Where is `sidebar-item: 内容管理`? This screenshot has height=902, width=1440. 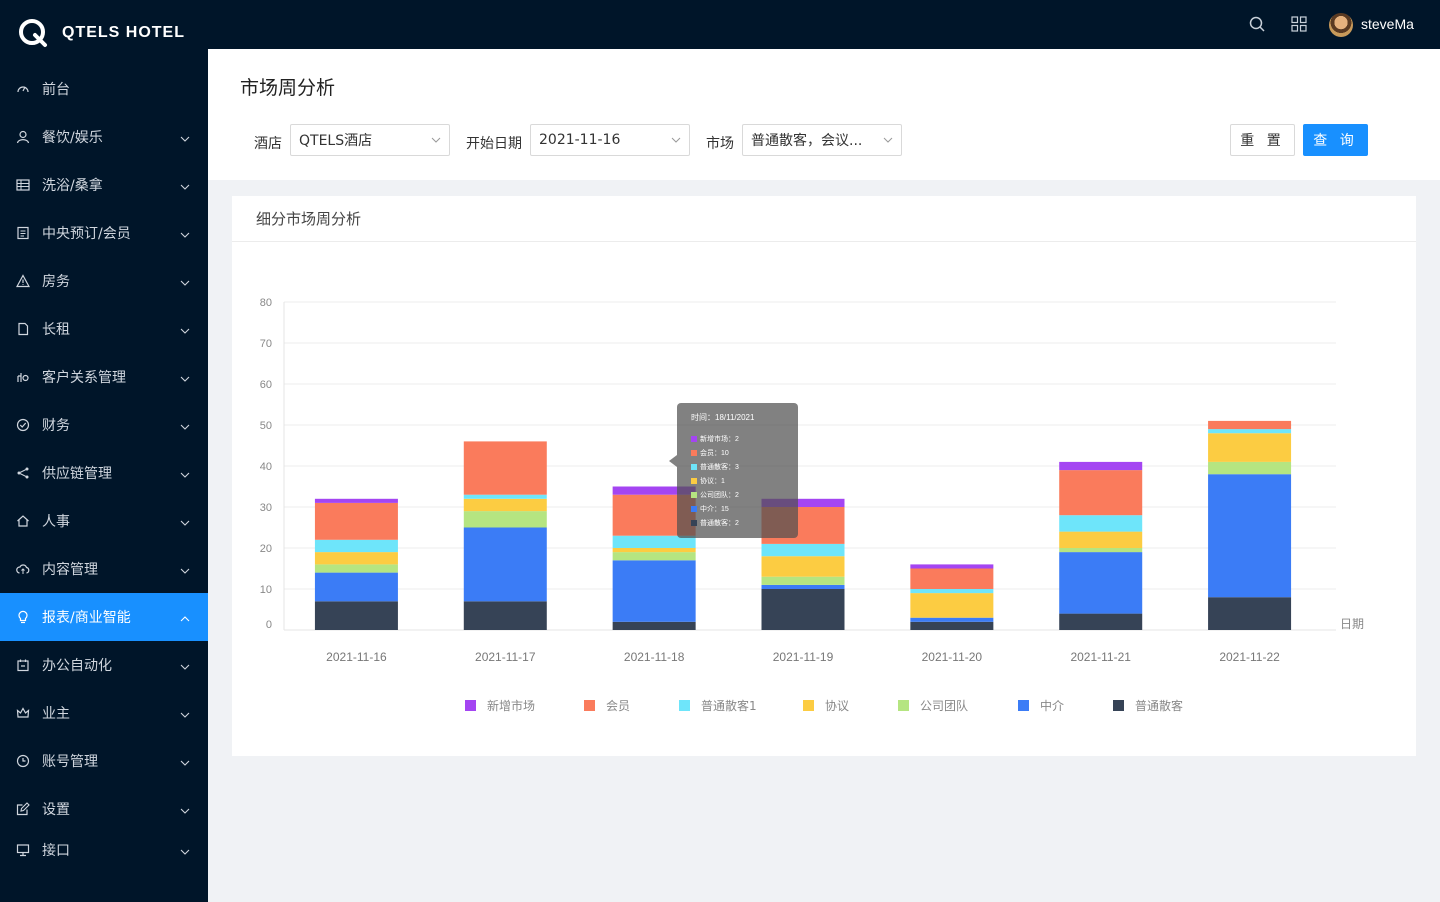 sidebar-item: 内容管理 is located at coordinates (104, 569).